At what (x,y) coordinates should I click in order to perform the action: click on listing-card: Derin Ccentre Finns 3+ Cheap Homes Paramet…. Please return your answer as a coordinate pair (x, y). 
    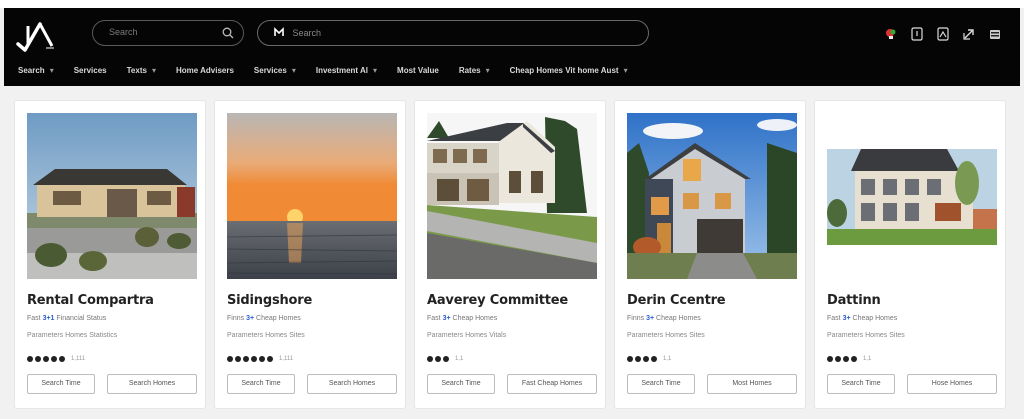
    Looking at the image, I should click on (710, 254).